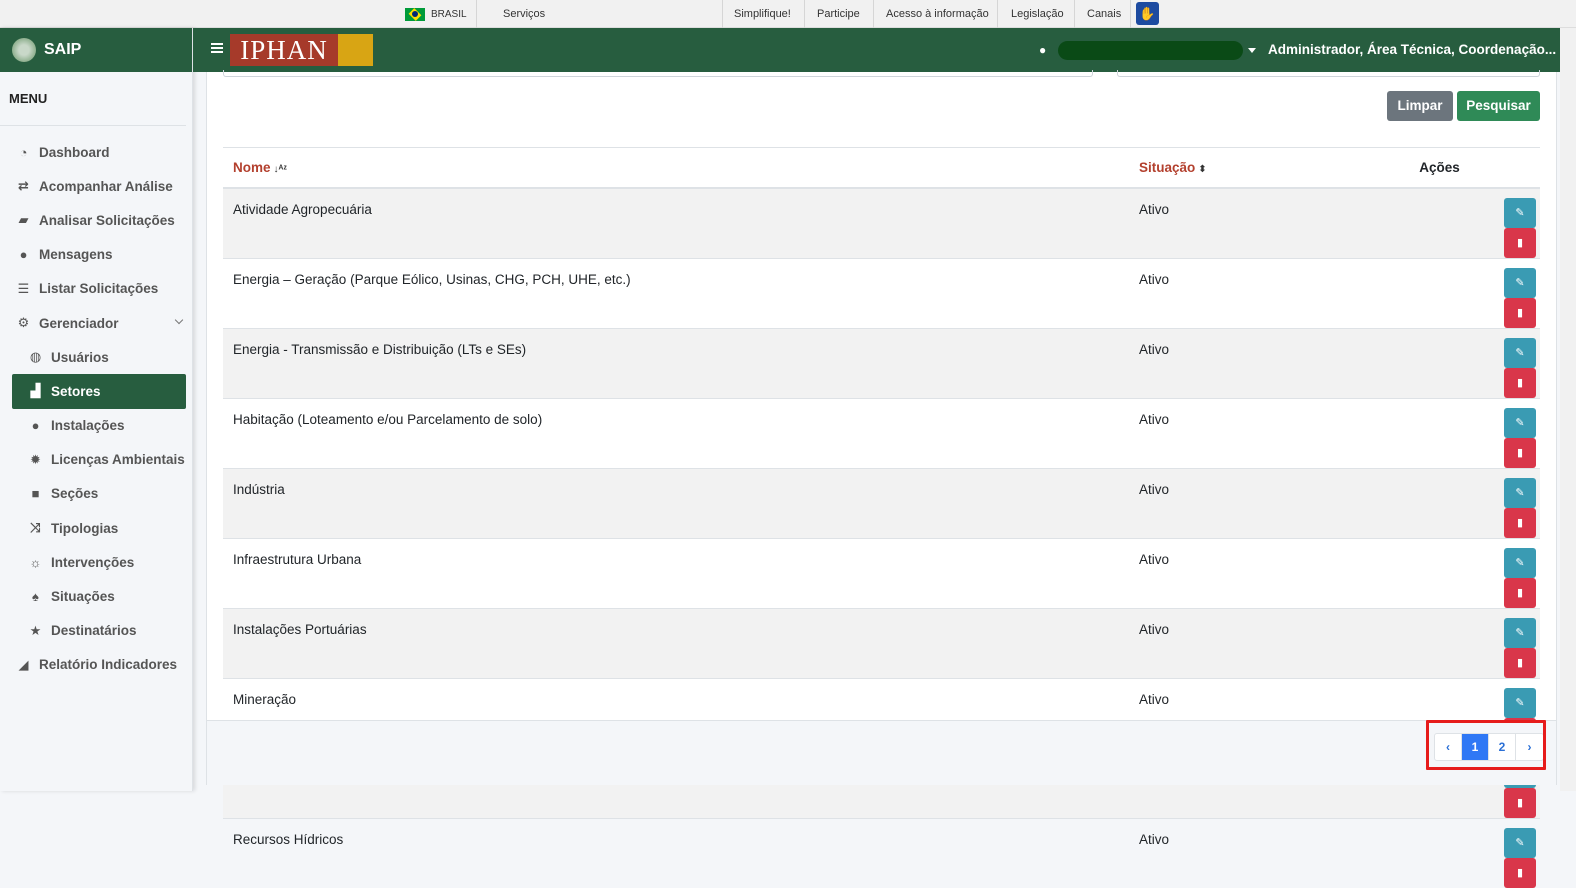  I want to click on gov-link-legislacao: Legislação, so click(1037, 14).